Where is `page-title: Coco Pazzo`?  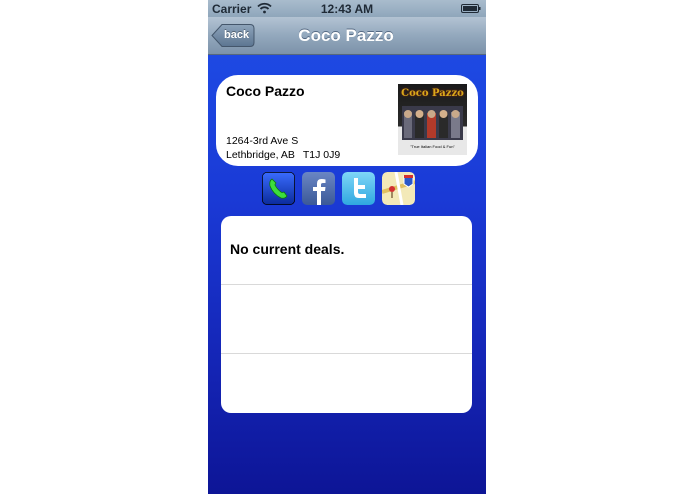
page-title: Coco Pazzo is located at coordinates (346, 35).